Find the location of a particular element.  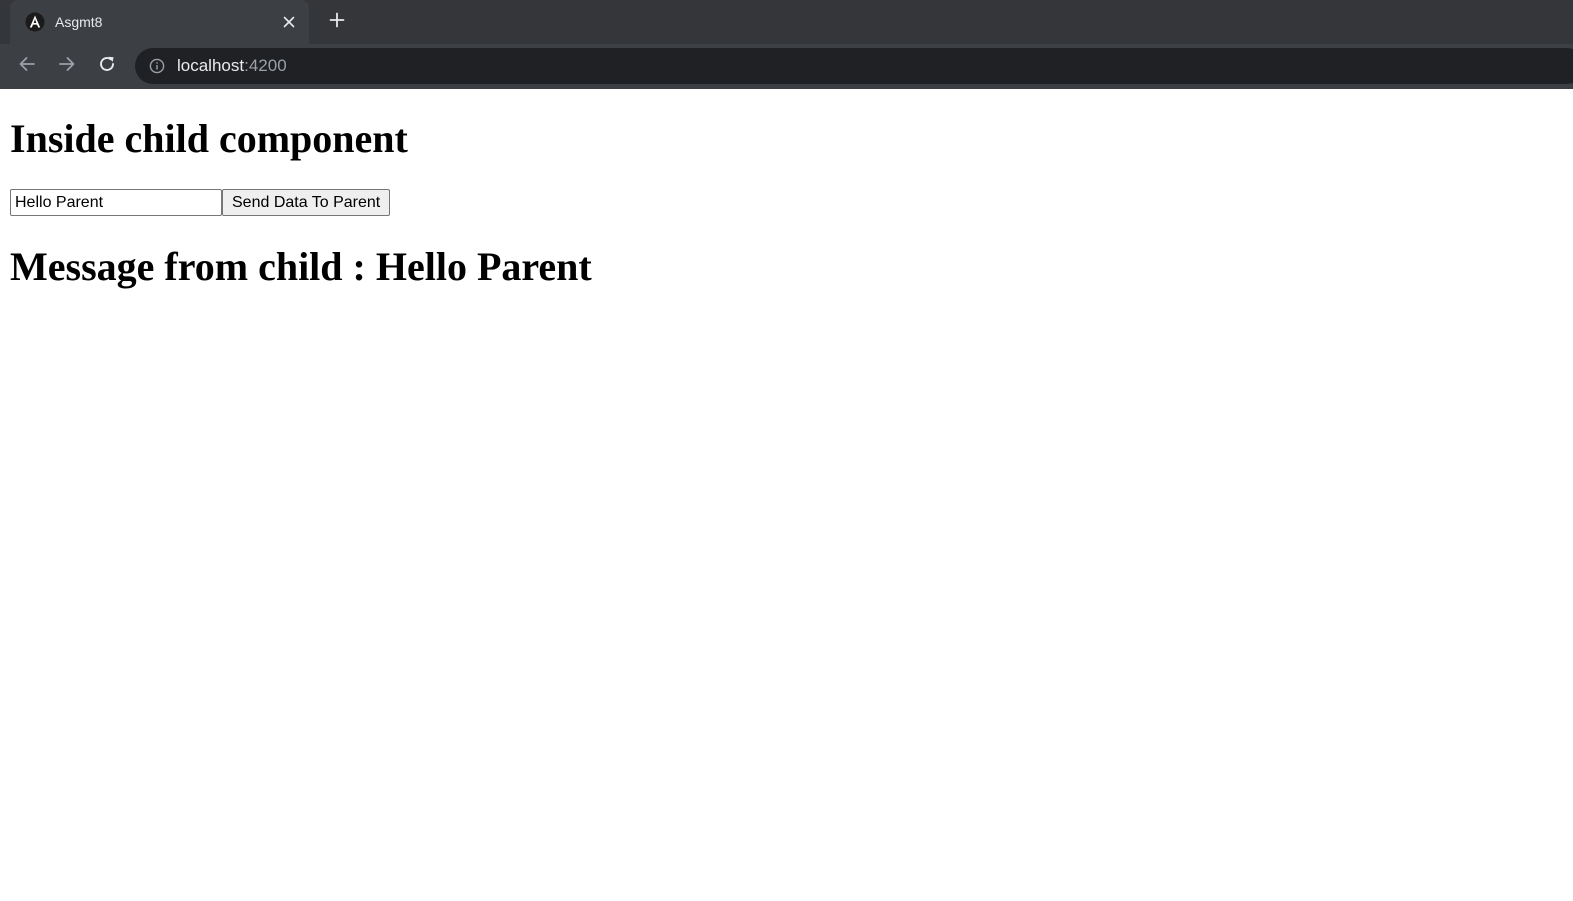

reload-button is located at coordinates (107, 66).